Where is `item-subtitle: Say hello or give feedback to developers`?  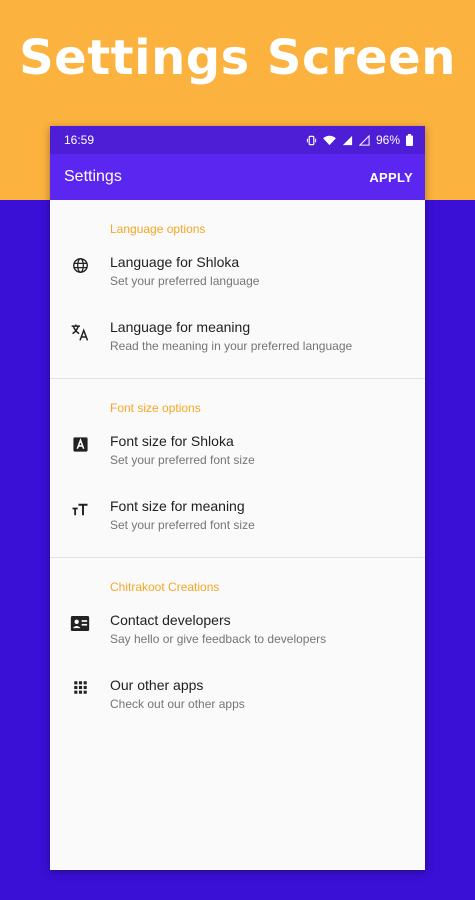 item-subtitle: Say hello or give feedback to developers is located at coordinates (218, 639).